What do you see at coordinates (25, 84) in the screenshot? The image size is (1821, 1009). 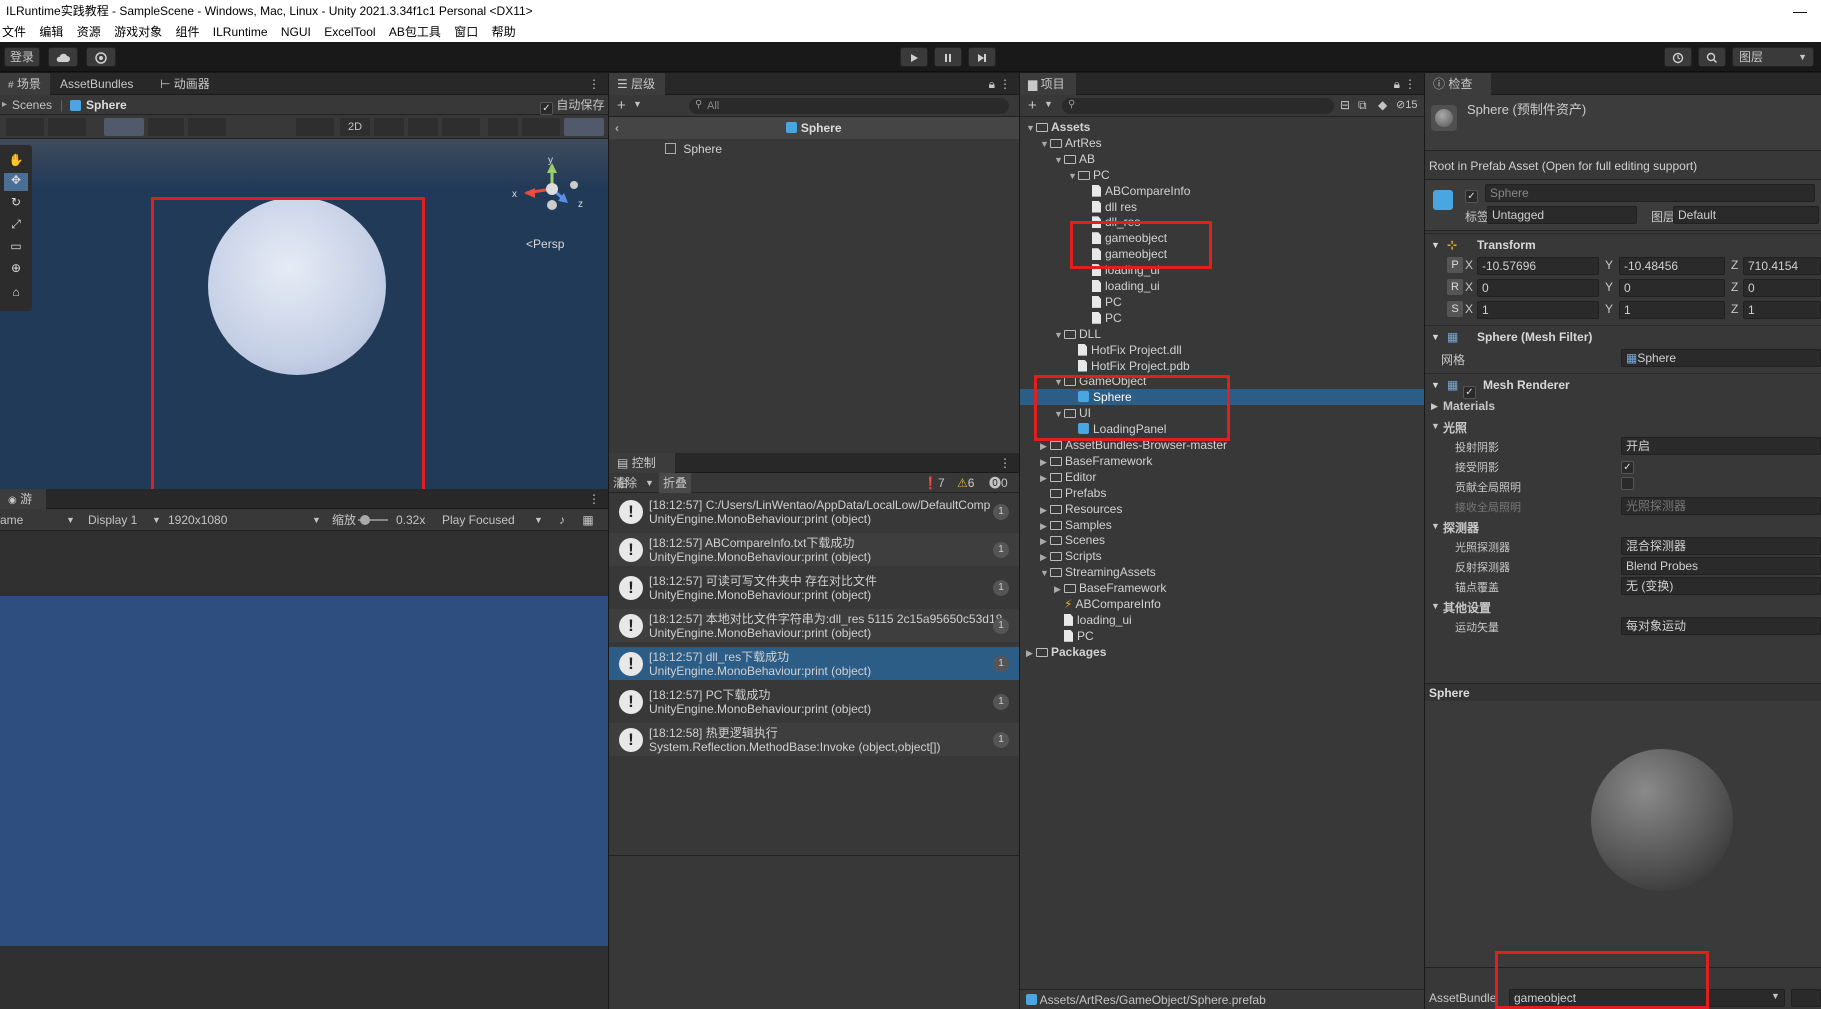 I see `tab-scene: # 场景` at bounding box center [25, 84].